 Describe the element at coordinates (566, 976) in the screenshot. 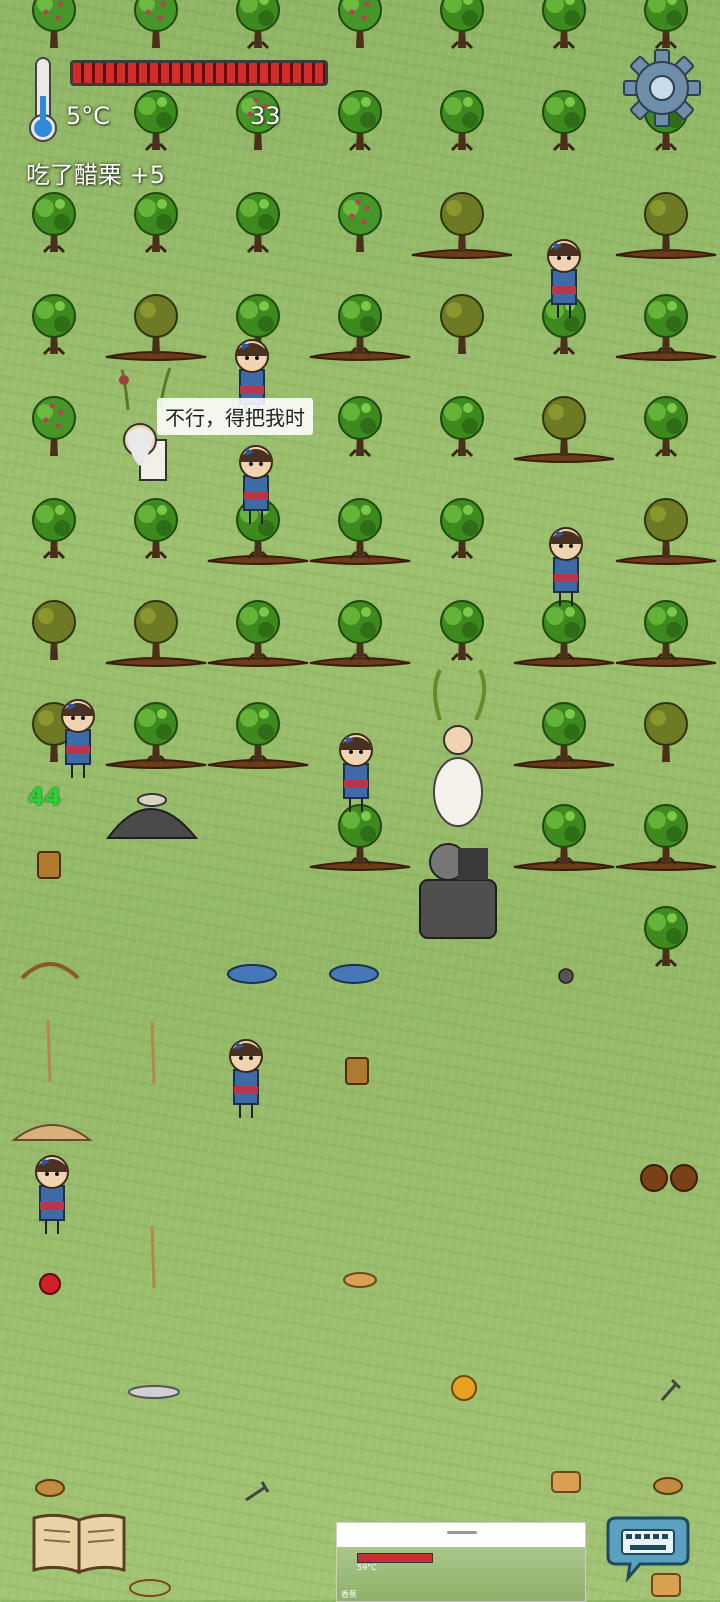

I see `round-stone` at that location.